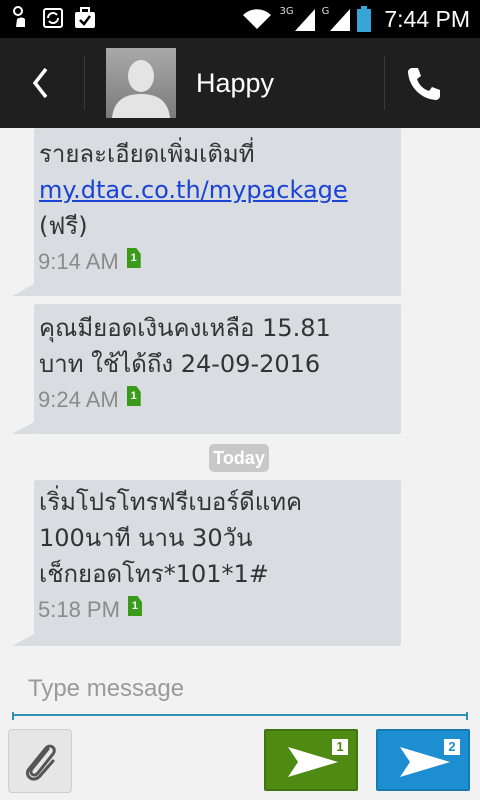 This screenshot has width=480, height=800. Describe the element at coordinates (240, 19) in the screenshot. I see `status-bar: 3G G 7:44 PM` at that location.